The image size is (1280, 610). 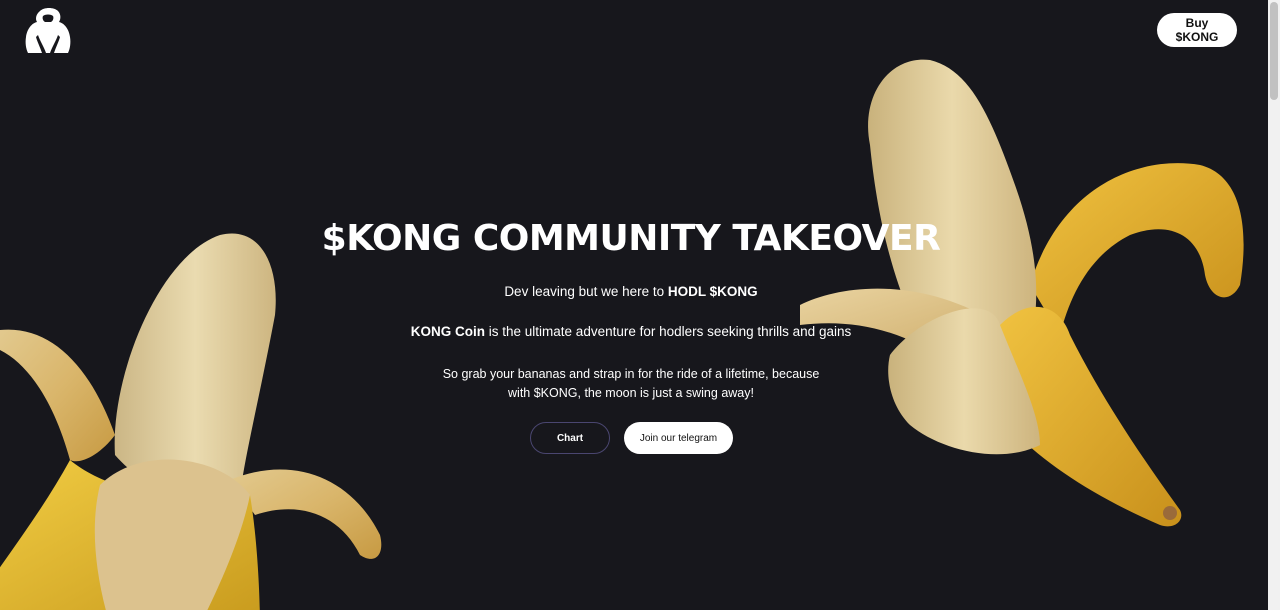 I want to click on chart-button: Chart, so click(x=570, y=438).